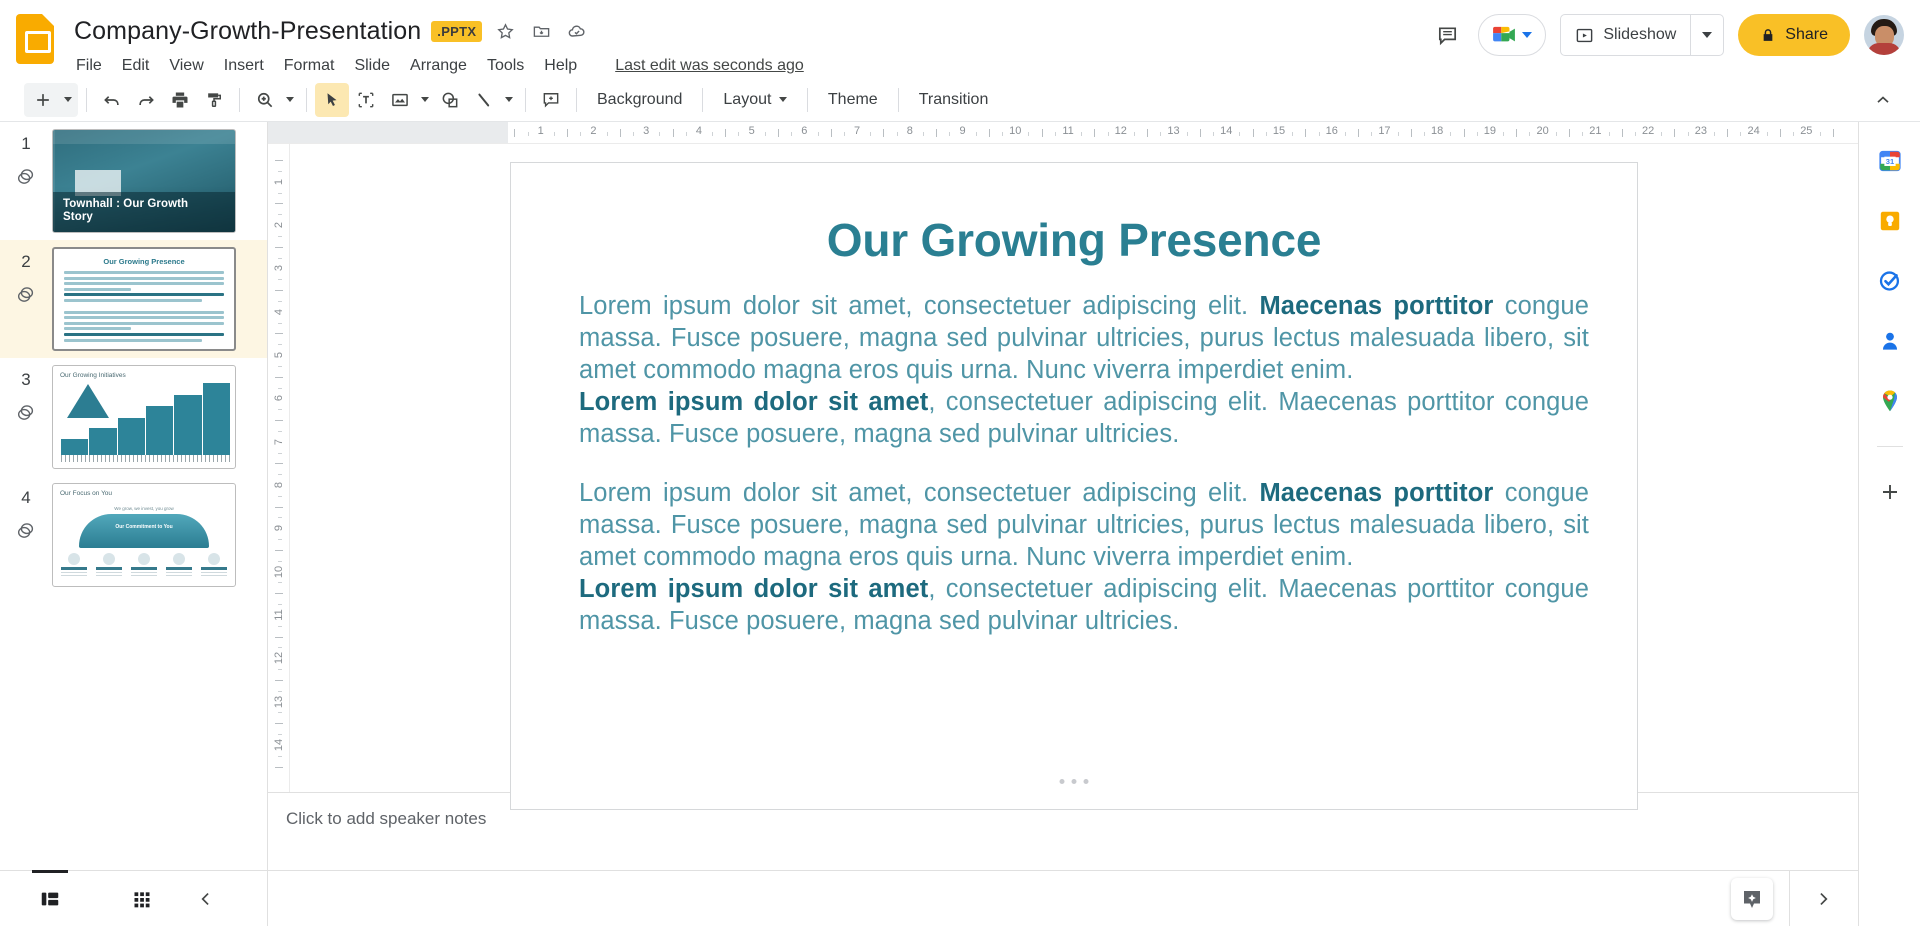 The image size is (1920, 926). What do you see at coordinates (484, 100) in the screenshot?
I see `insert-line-icon` at bounding box center [484, 100].